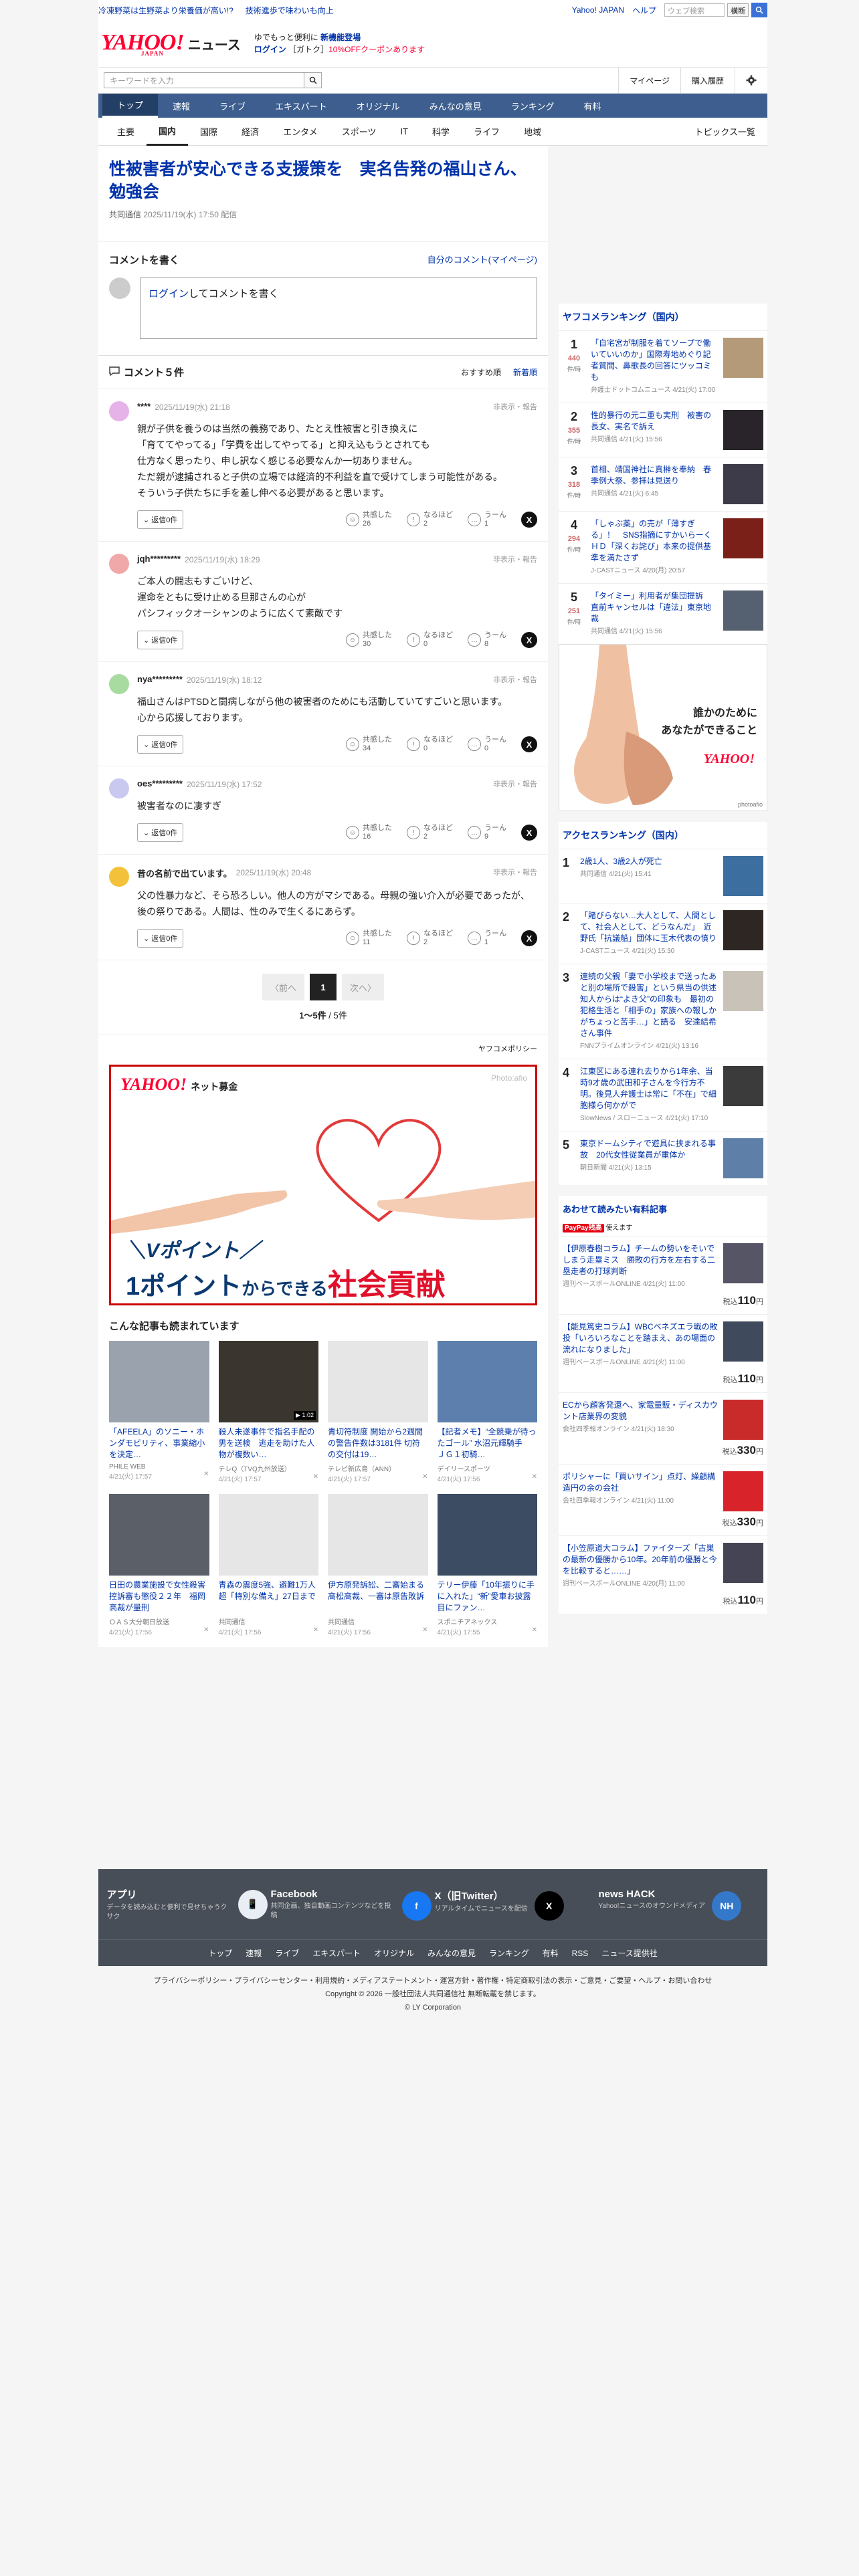 Image resolution: width=859 pixels, height=2576 pixels. I want to click on login-link: ログイン, so click(169, 294).